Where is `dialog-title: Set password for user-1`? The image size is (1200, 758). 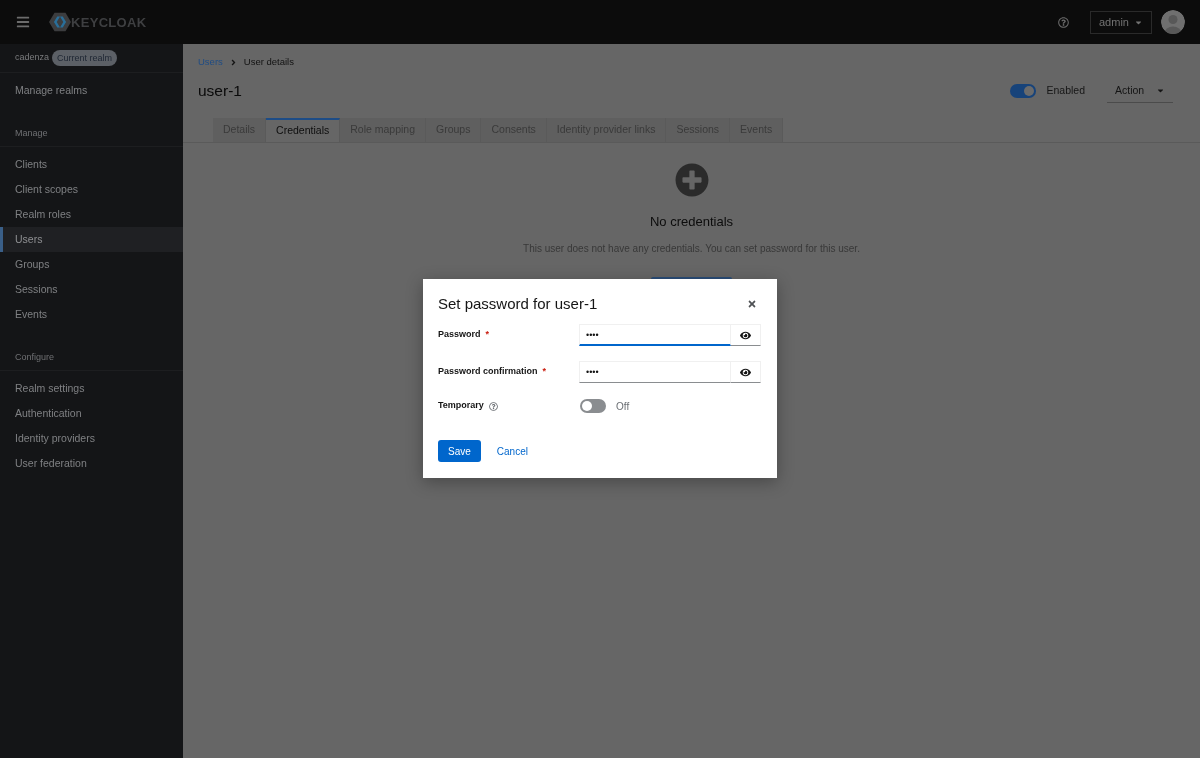
dialog-title: Set password for user-1 is located at coordinates (518, 304).